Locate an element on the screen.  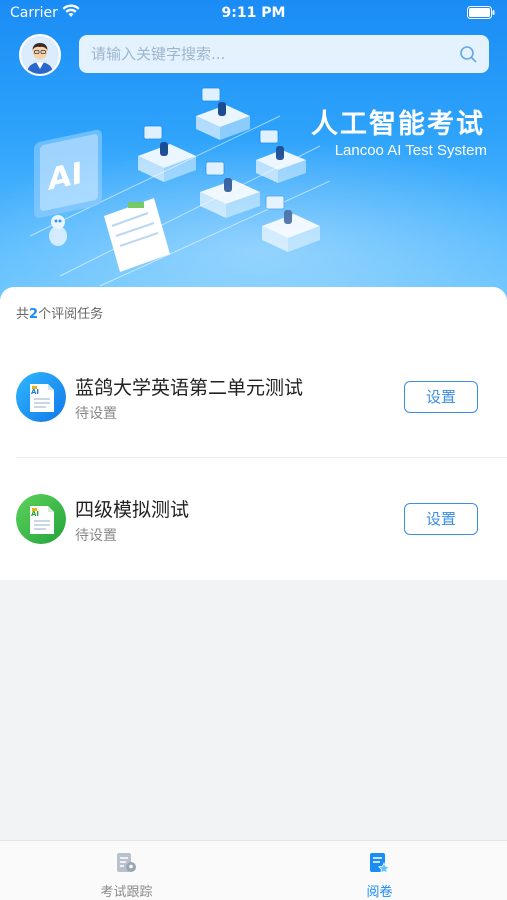
tab-label: 阅卷 is located at coordinates (379, 892).